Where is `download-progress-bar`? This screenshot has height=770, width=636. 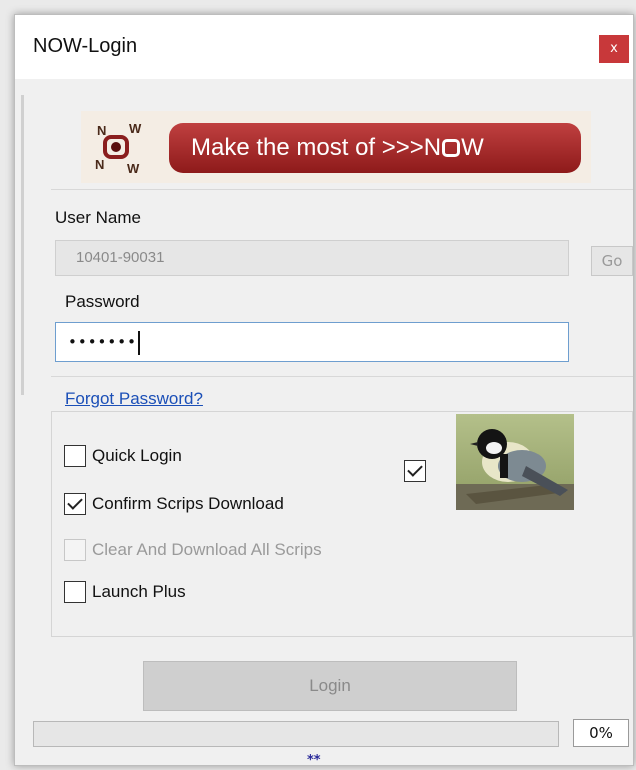 download-progress-bar is located at coordinates (296, 734).